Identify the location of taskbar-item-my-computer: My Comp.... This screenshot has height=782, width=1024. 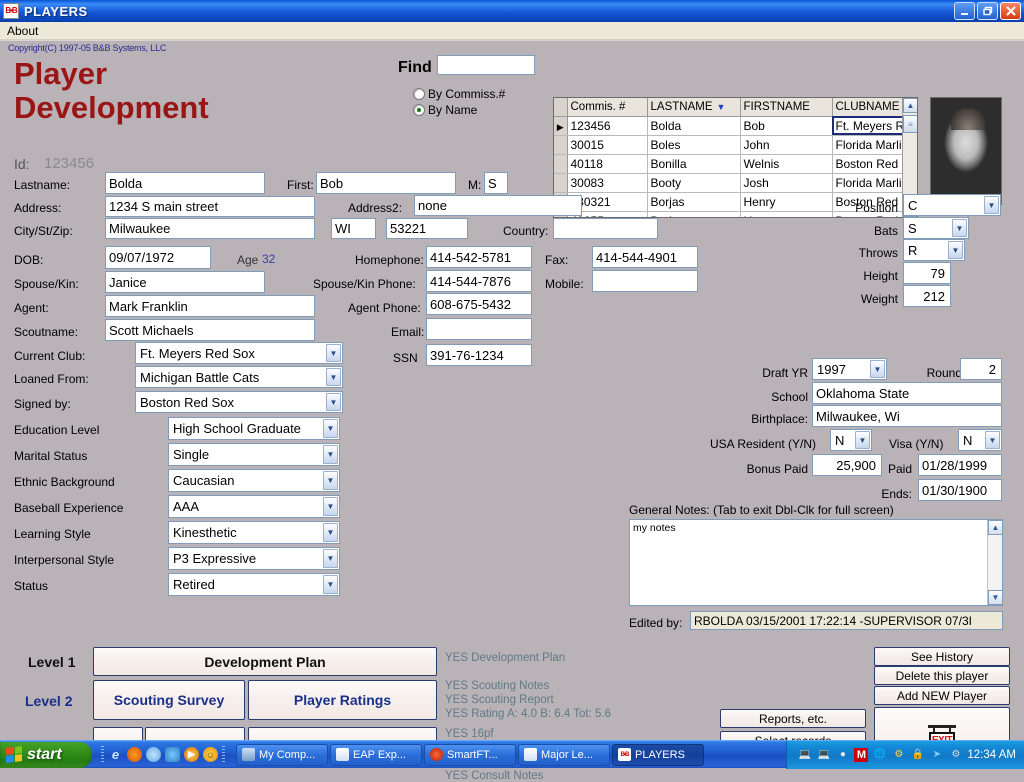
(282, 754).